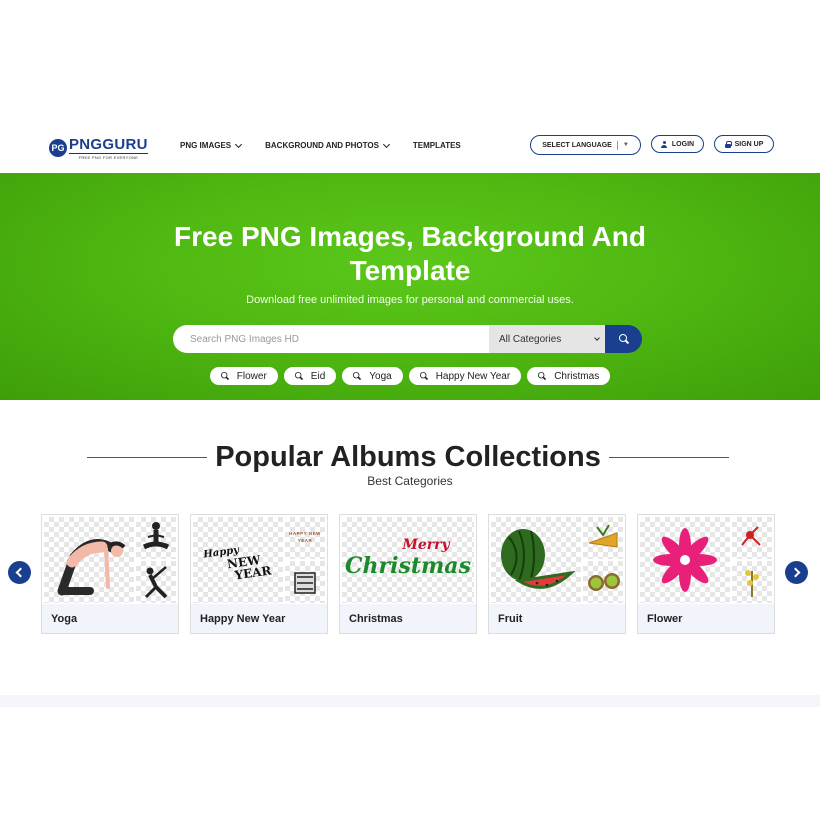 The width and height of the screenshot is (820, 830). Describe the element at coordinates (408, 566) in the screenshot. I see `art-text: Christmas` at that location.